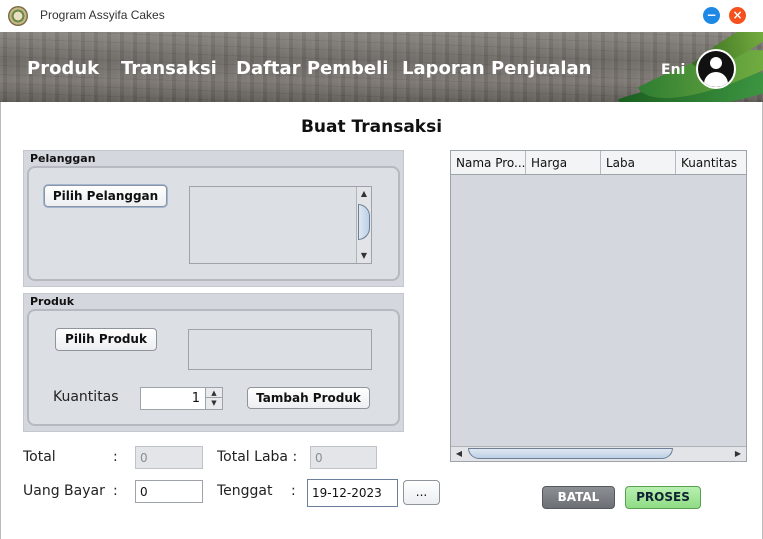  I want to click on column-header-kuantitas: Kuantitas, so click(711, 162).